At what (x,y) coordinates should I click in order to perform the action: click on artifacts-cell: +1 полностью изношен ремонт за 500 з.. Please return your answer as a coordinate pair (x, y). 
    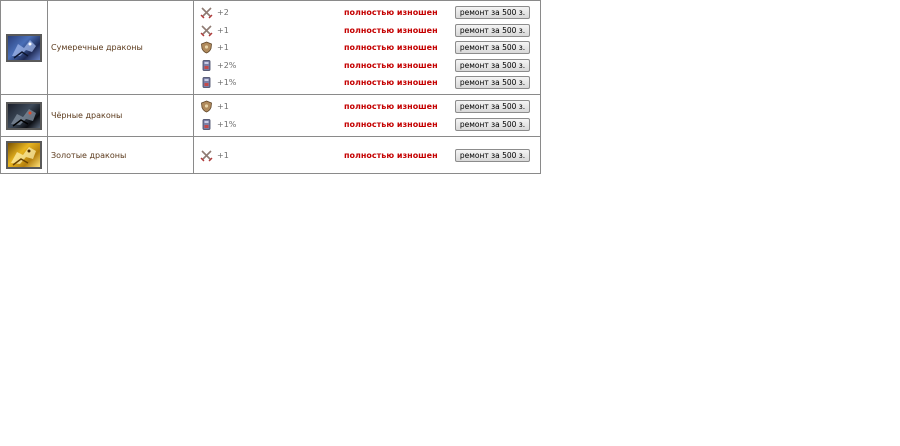
    Looking at the image, I should click on (367, 155).